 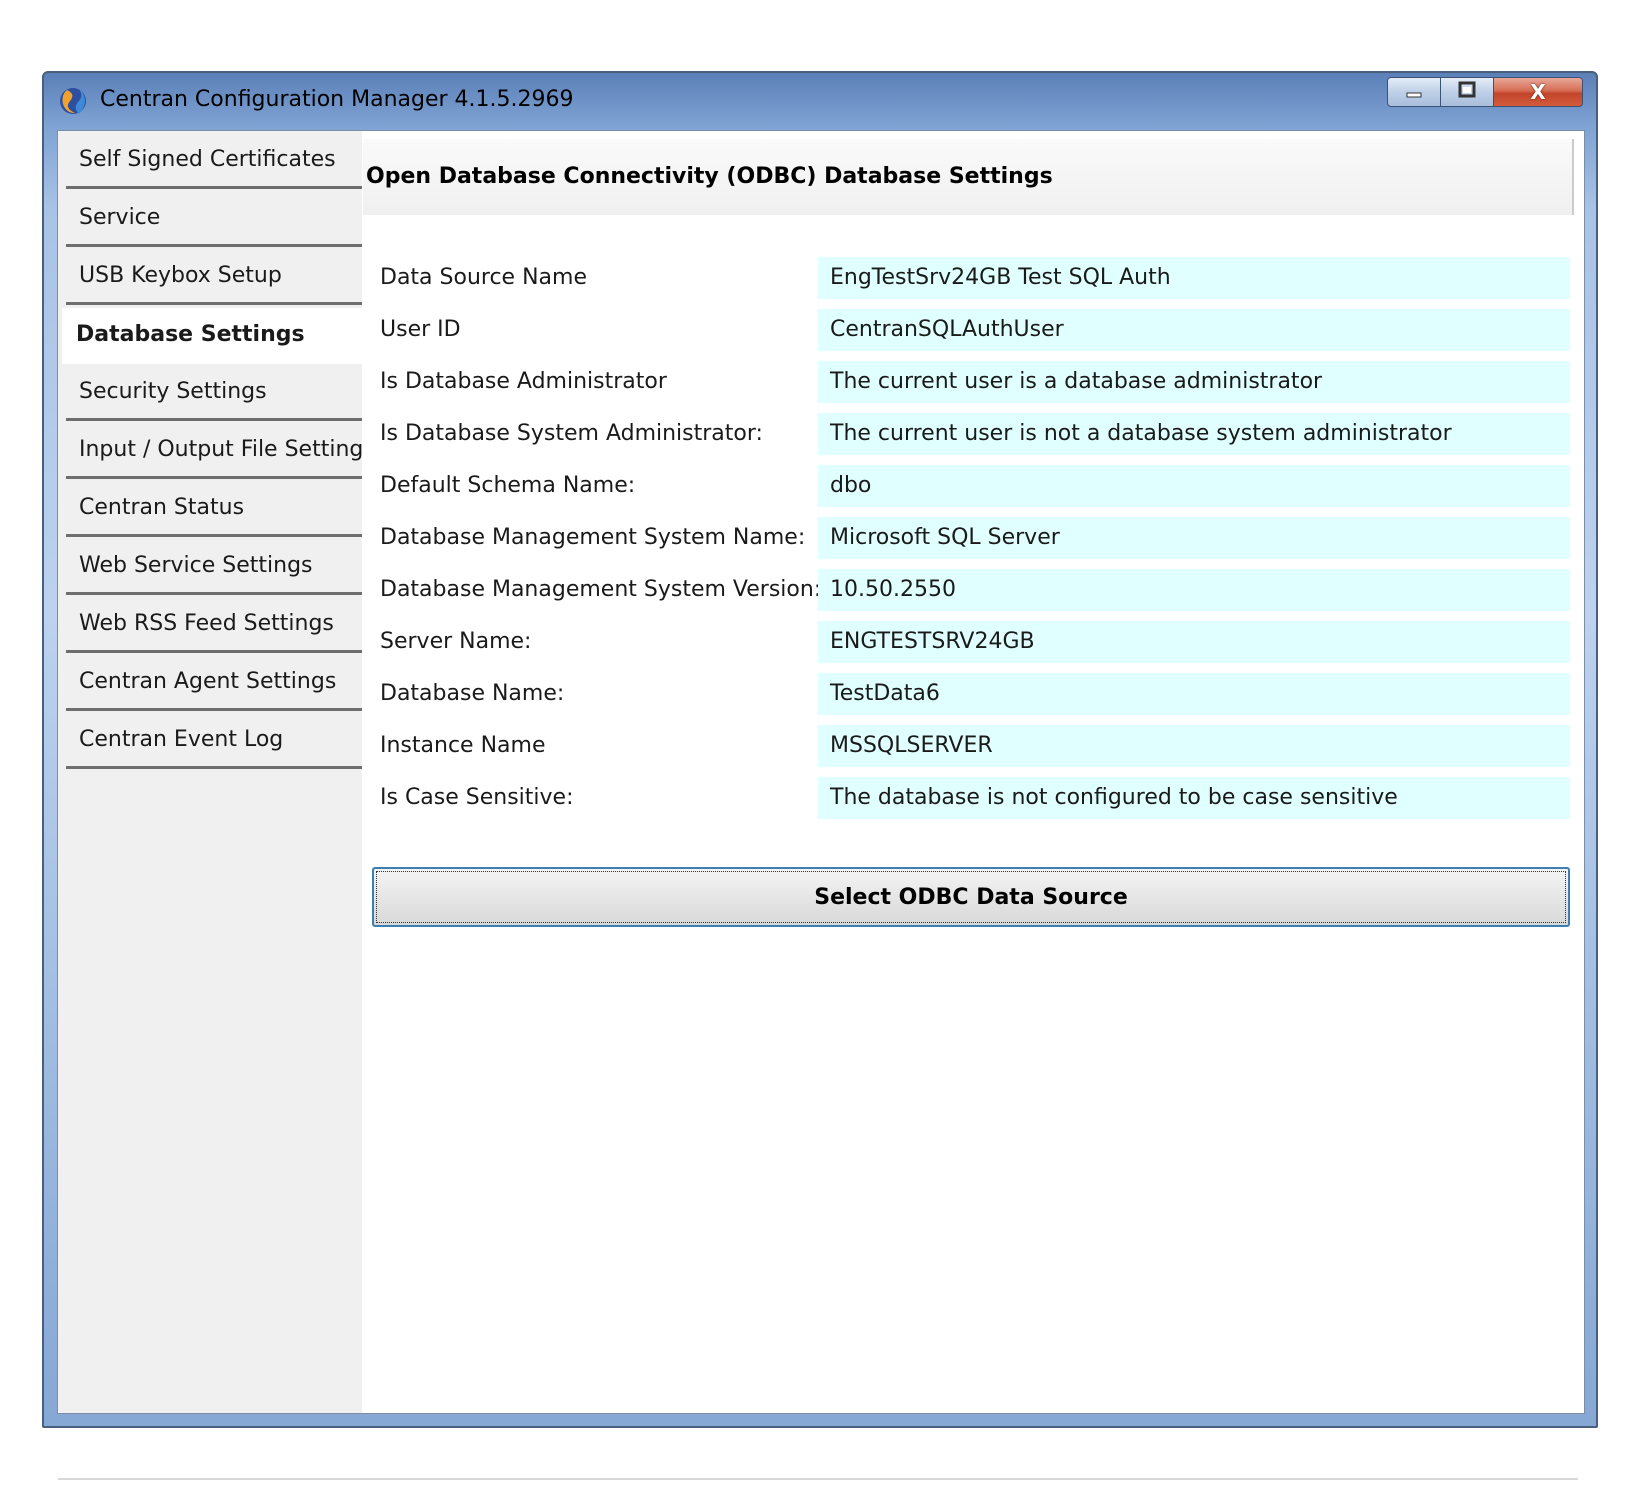 I want to click on sidebar-item-self-signed-certificates: Self Signed Certificates, so click(x=214, y=161).